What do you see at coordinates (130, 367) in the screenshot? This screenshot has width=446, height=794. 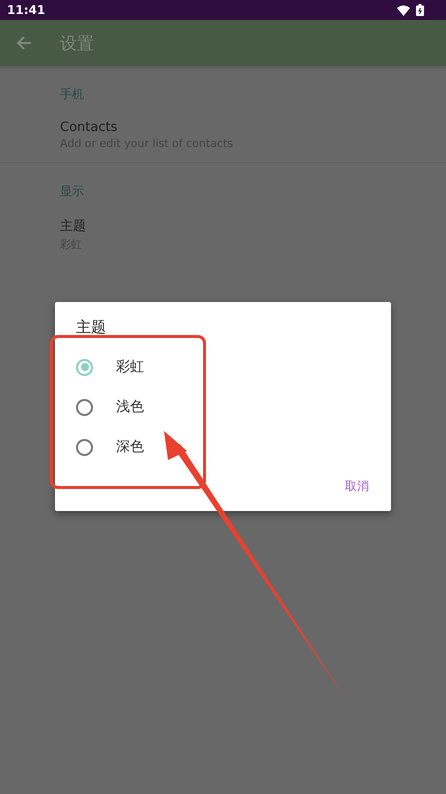 I see `option-label: 彩虹` at bounding box center [130, 367].